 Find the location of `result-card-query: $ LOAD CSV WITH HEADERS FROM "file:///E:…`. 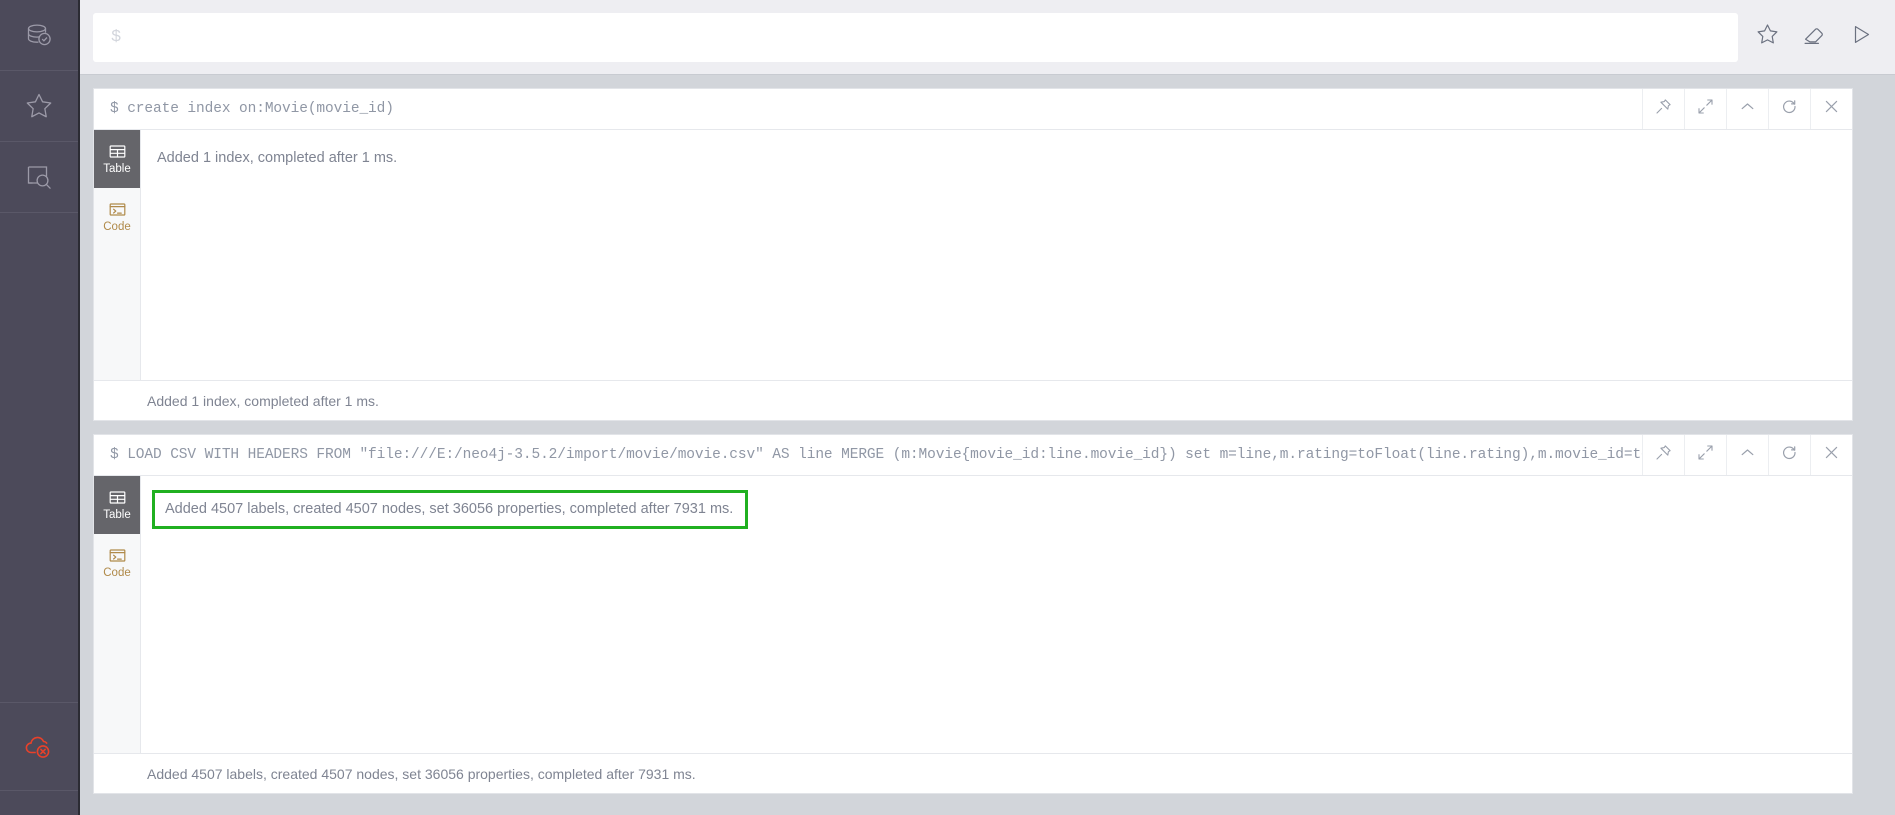

result-card-query: $ LOAD CSV WITH HEADERS FROM "file:///E:… is located at coordinates (876, 455).